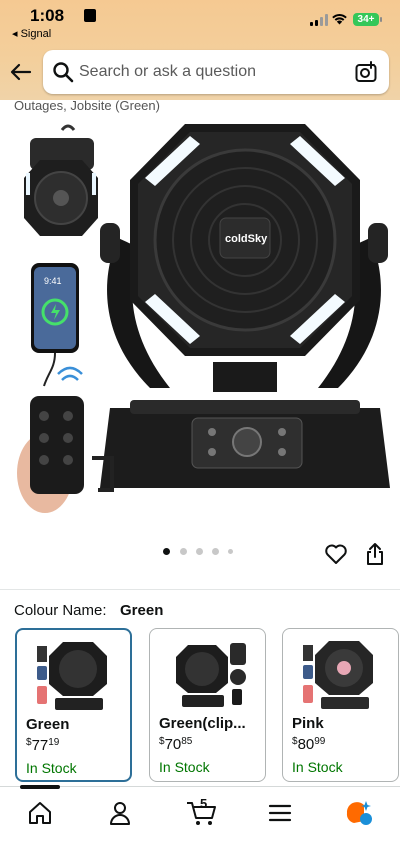  What do you see at coordinates (120, 813) in the screenshot?
I see `account-icon` at bounding box center [120, 813].